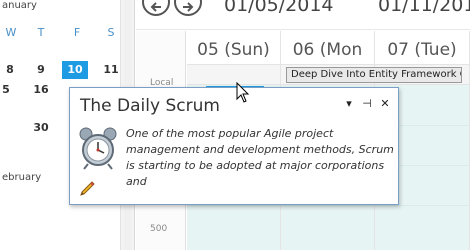 Image resolution: width=470 pixels, height=250 pixels. Describe the element at coordinates (75, 70) in the screenshot. I see `calendar-day-selected: 10` at that location.